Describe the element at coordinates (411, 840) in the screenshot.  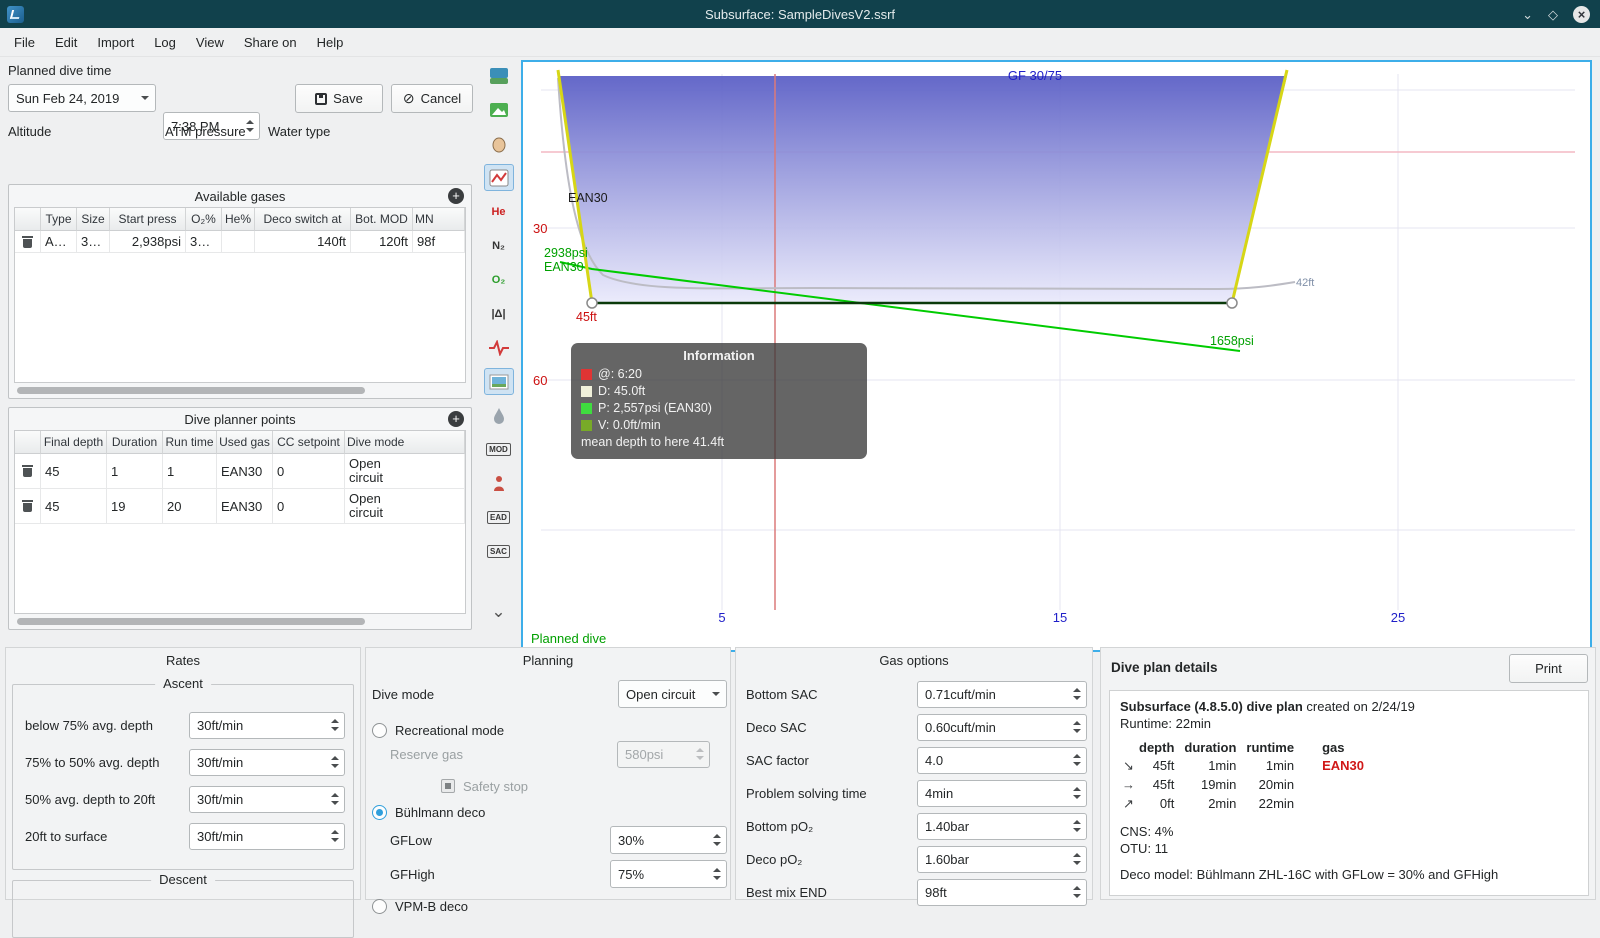
I see `gflow-label: GFLow` at that location.